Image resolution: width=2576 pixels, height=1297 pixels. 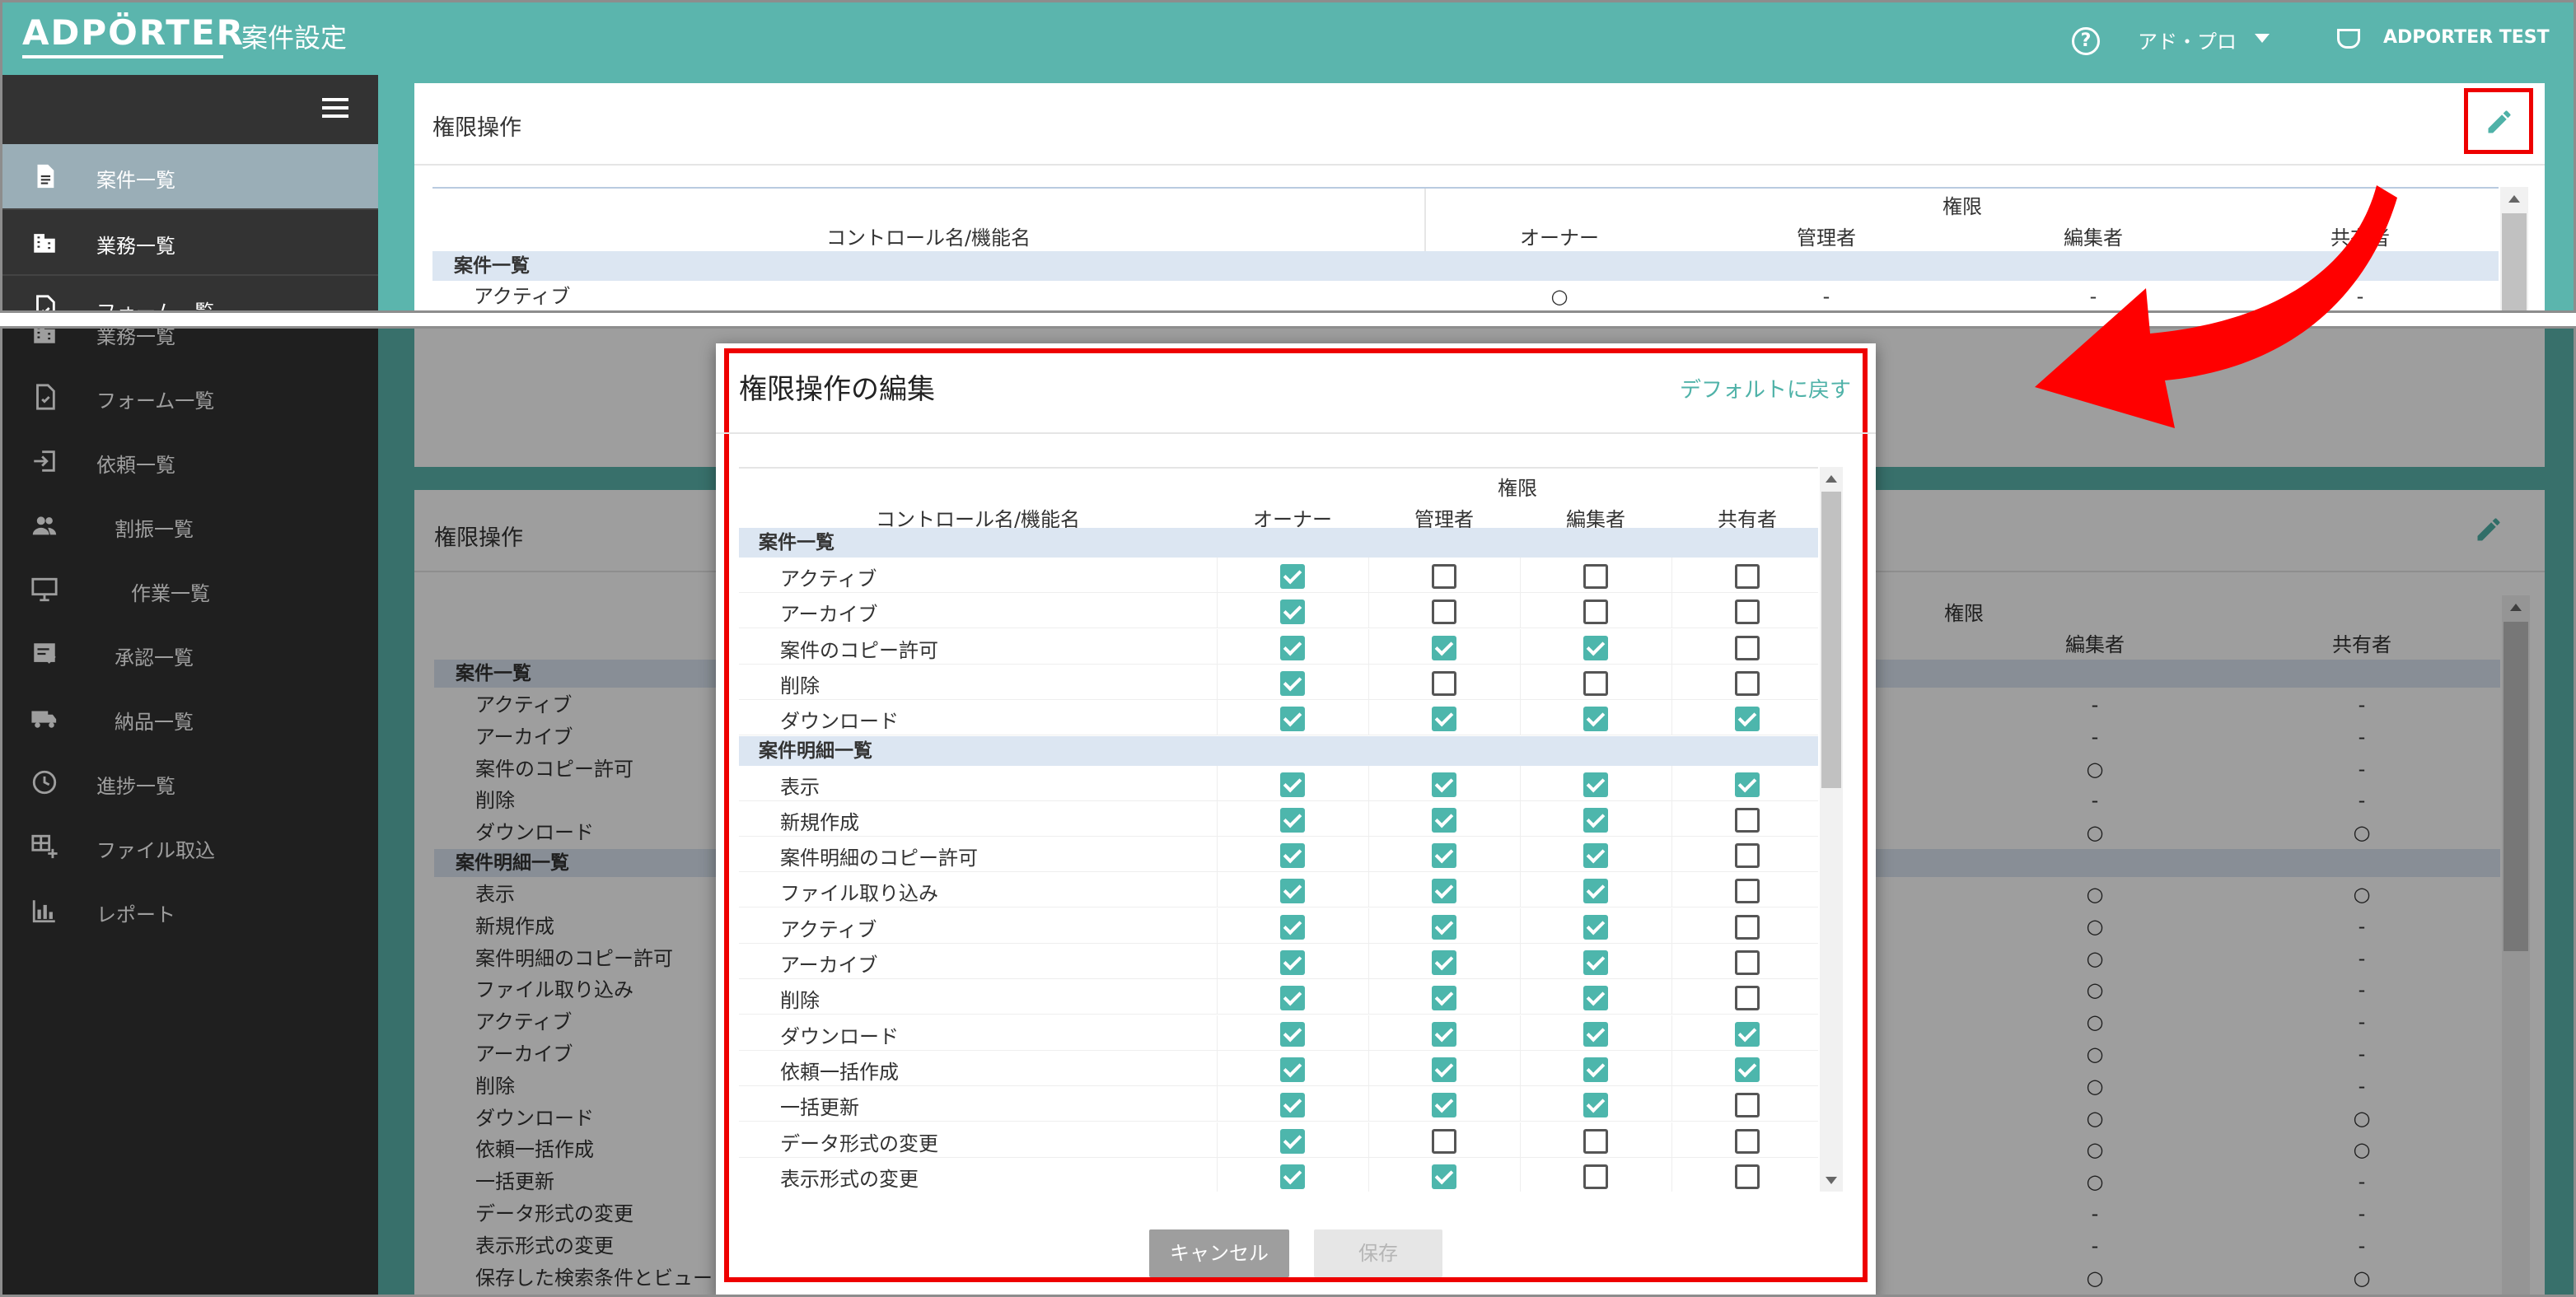 What do you see at coordinates (2262, 38) in the screenshot?
I see `chevron-down-icon` at bounding box center [2262, 38].